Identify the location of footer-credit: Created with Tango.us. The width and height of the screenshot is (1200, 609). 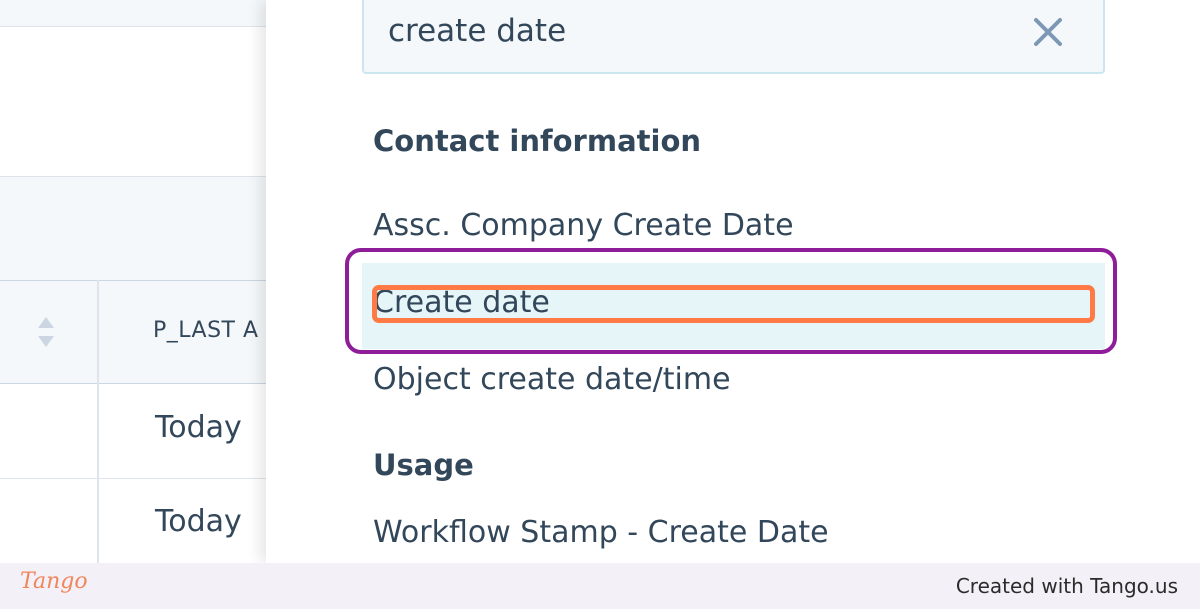
(1066, 586).